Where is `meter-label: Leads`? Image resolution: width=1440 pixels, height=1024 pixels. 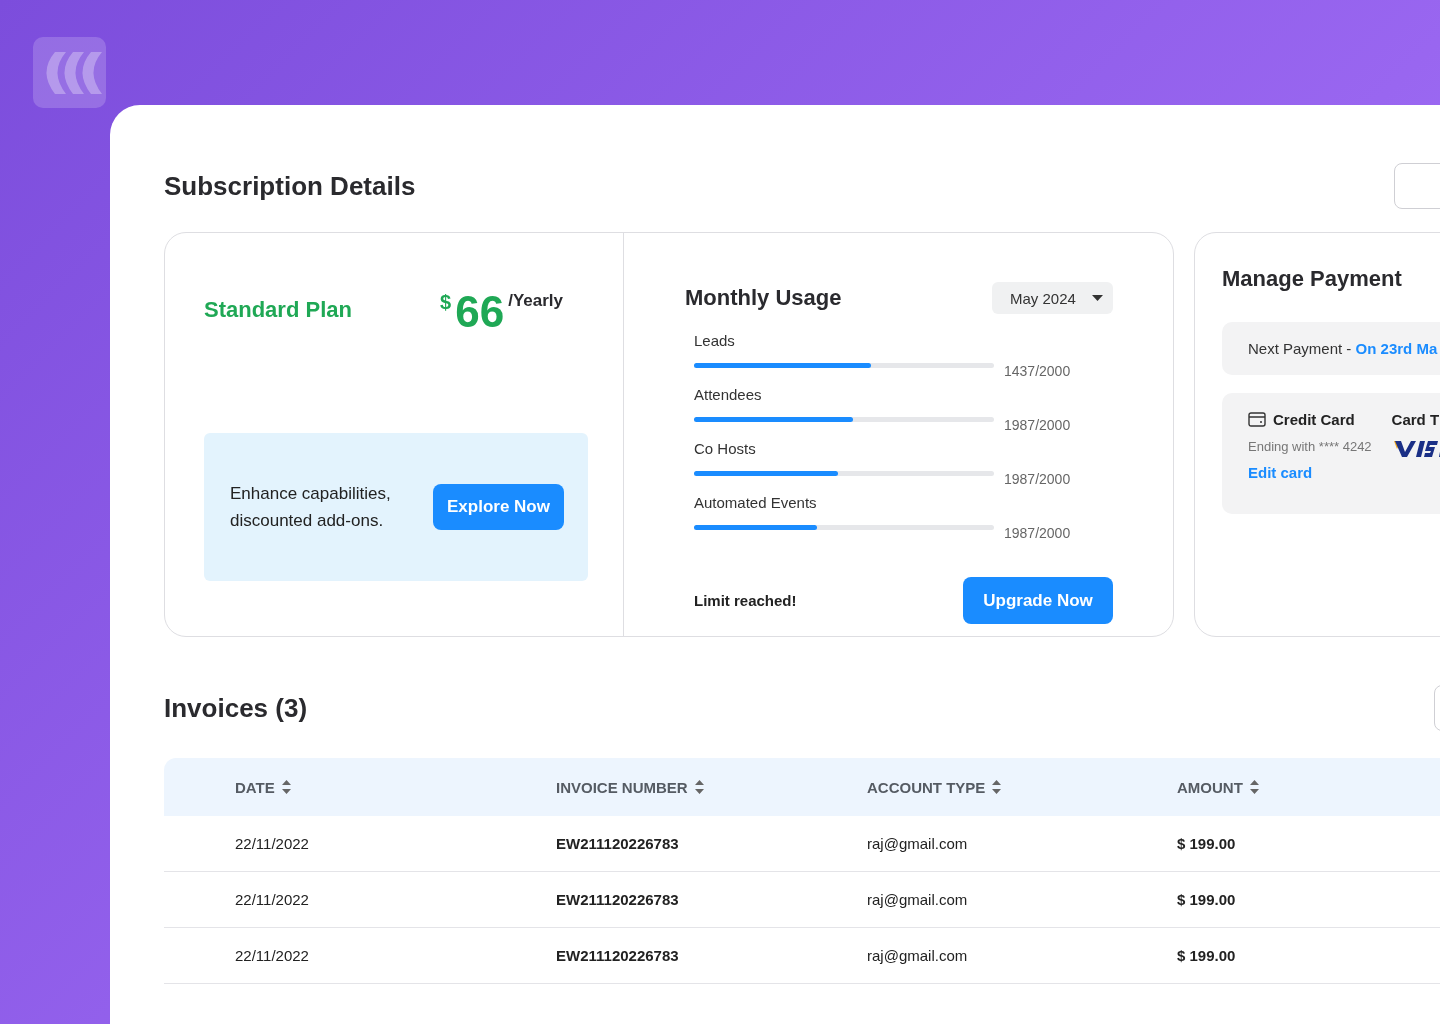 meter-label: Leads is located at coordinates (715, 341).